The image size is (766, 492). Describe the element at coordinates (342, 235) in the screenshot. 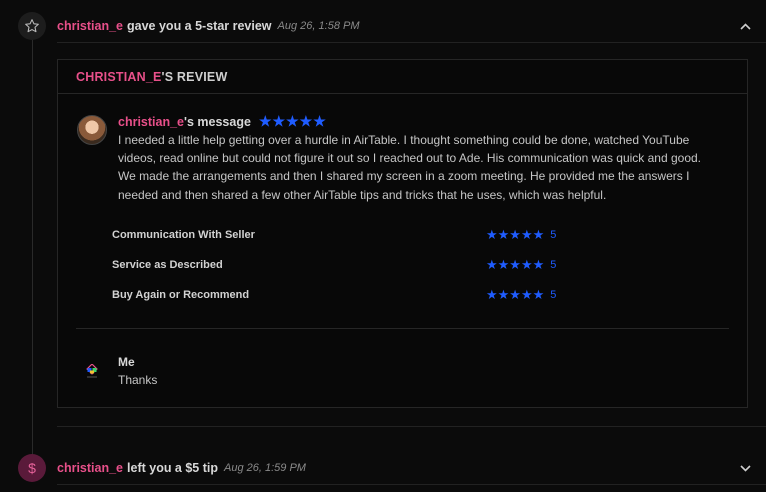

I see `rating-row-communication: Communication With Seller ★★★★★ 5` at that location.